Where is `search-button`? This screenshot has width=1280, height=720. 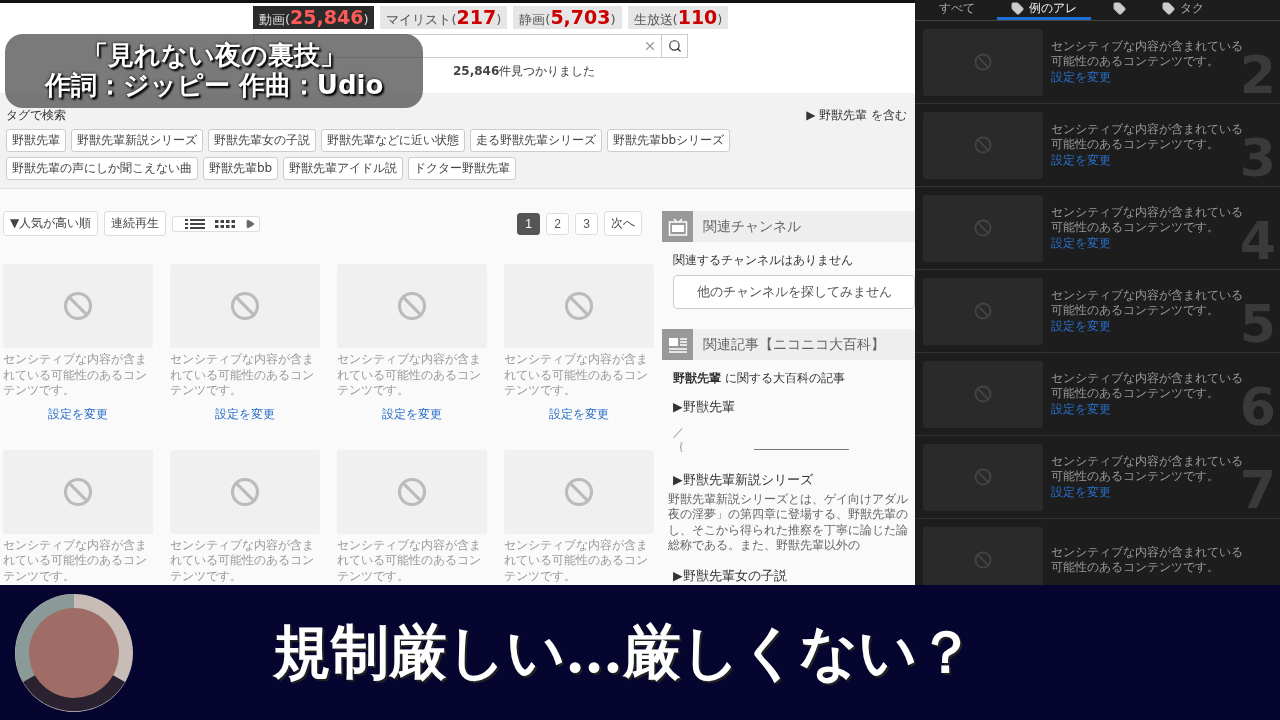
search-button is located at coordinates (675, 46).